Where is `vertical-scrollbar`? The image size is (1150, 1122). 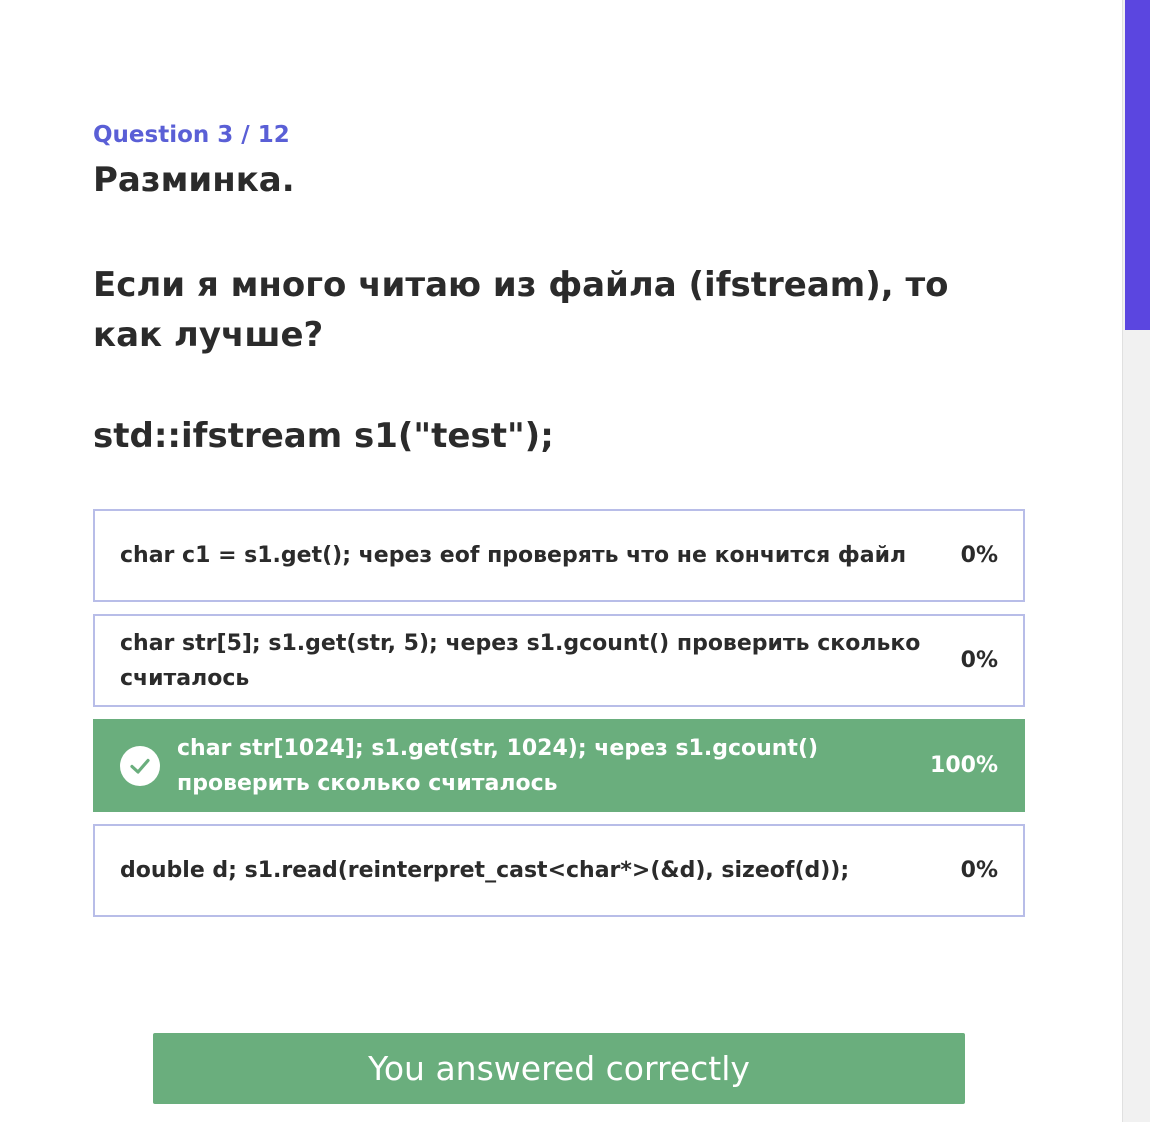
vertical-scrollbar is located at coordinates (1136, 561).